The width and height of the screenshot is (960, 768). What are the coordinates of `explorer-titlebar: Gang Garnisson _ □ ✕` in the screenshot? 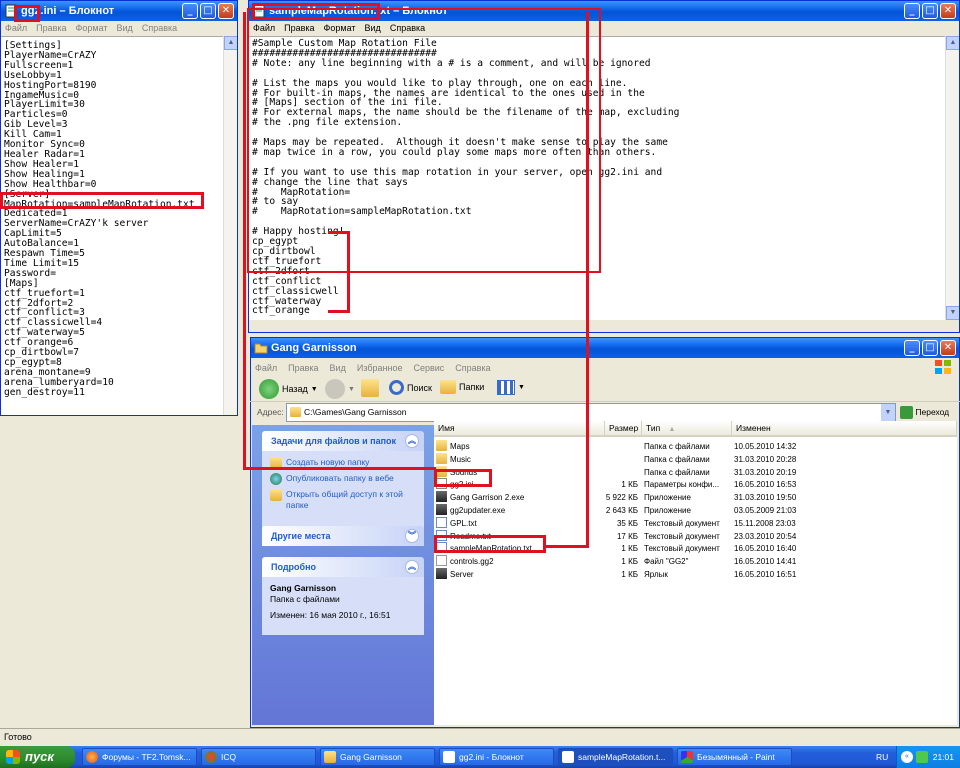 It's located at (605, 348).